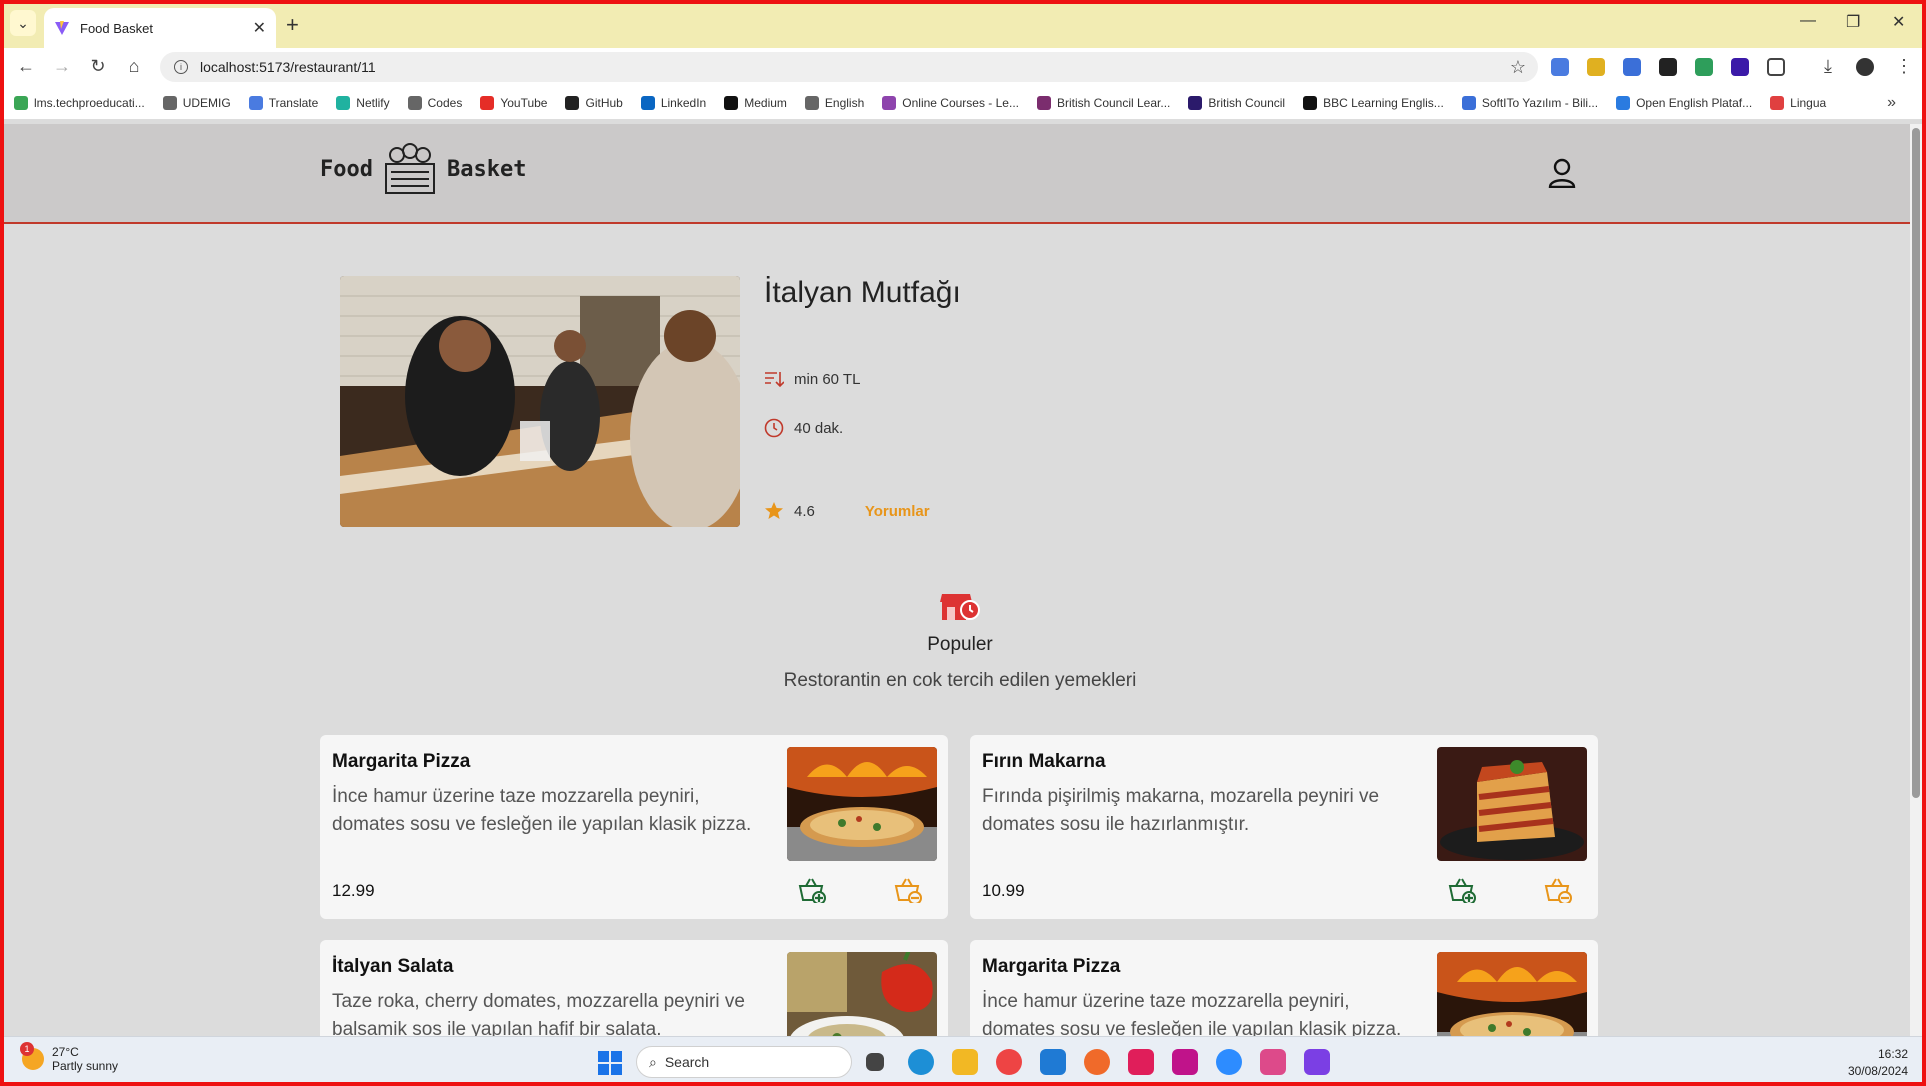 The height and width of the screenshot is (1086, 1926). I want to click on restore-button: ❐, so click(1853, 22).